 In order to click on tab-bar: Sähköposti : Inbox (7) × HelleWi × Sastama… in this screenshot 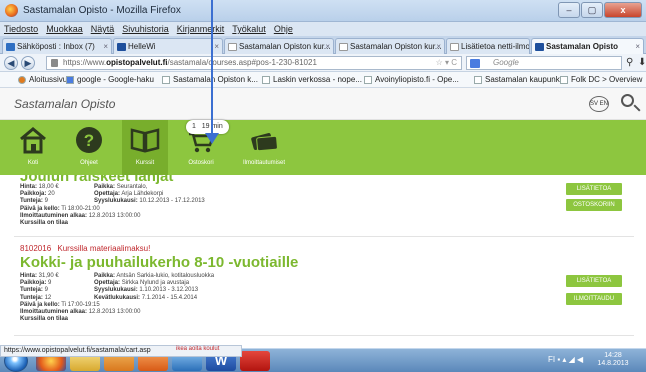, I will do `click(323, 45)`.